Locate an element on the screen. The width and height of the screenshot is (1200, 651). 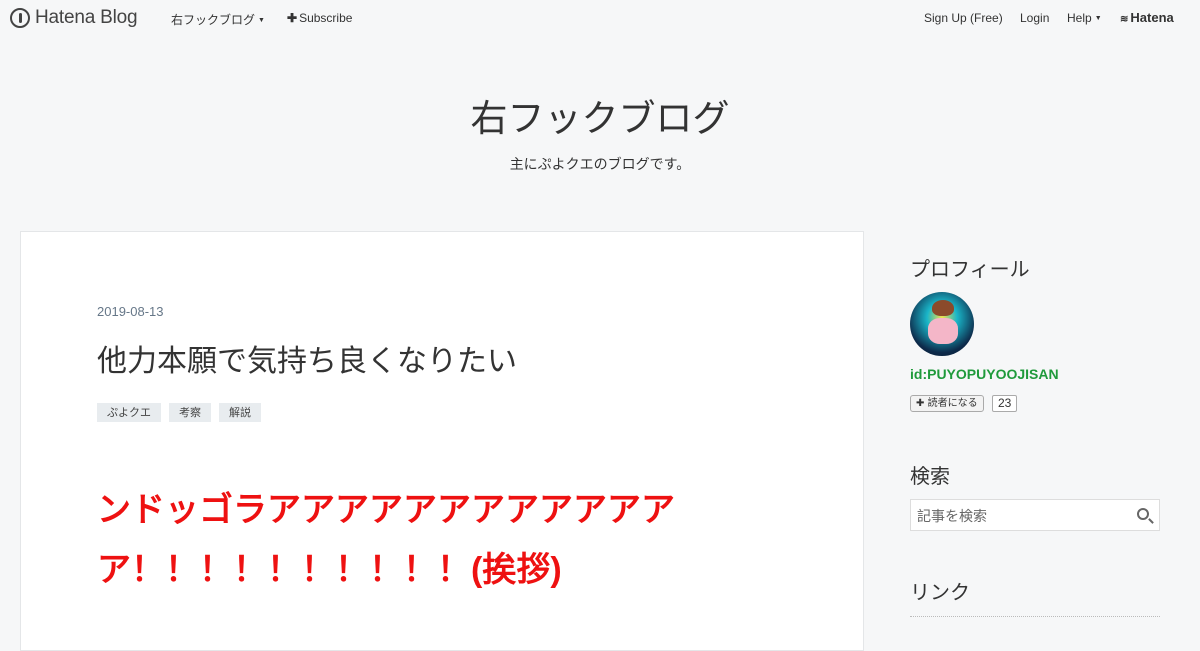
hatena-logo: ≋ Hatena is located at coordinates (1147, 17).